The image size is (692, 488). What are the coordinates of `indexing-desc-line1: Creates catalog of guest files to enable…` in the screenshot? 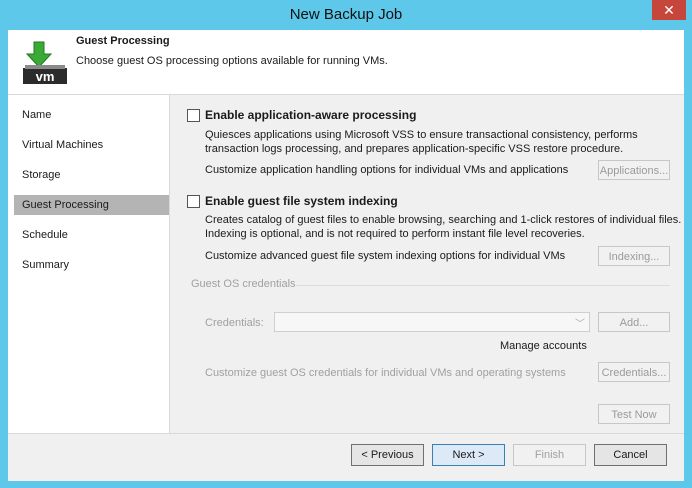 It's located at (443, 220).